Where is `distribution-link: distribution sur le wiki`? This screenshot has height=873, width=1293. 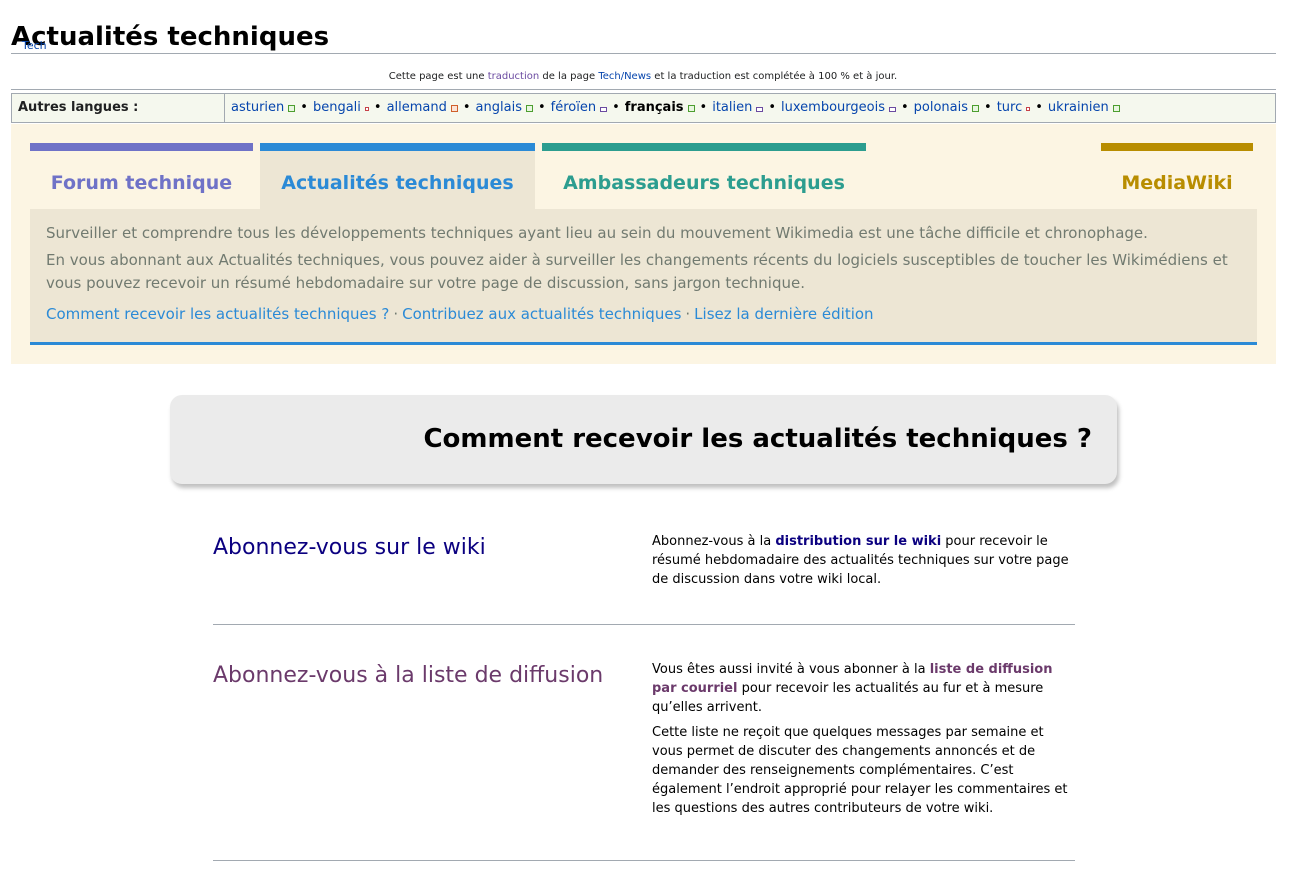 distribution-link: distribution sur le wiki is located at coordinates (858, 541).